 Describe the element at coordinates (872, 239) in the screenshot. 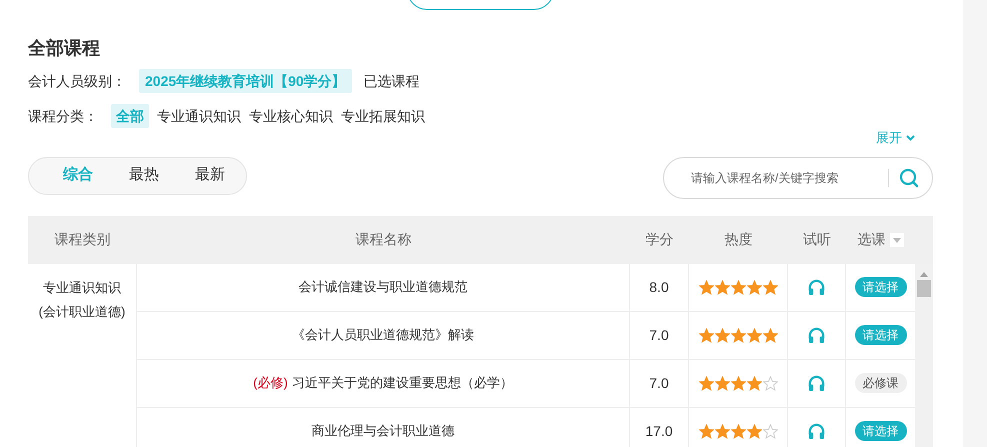

I see `column-header: 选课` at that location.